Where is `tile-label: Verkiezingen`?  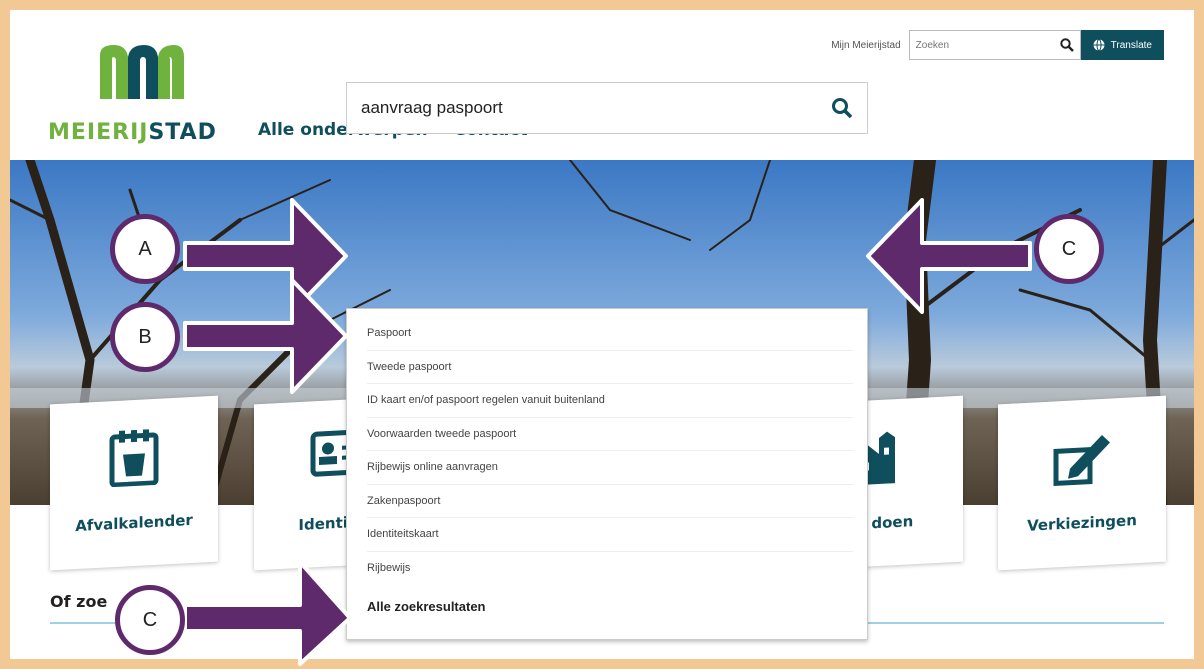 tile-label: Verkiezingen is located at coordinates (1082, 523).